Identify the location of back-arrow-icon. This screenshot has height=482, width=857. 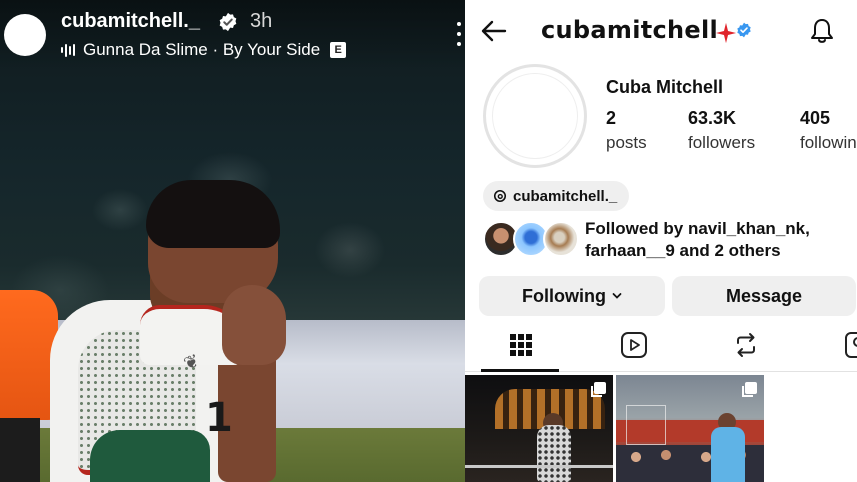
(494, 31).